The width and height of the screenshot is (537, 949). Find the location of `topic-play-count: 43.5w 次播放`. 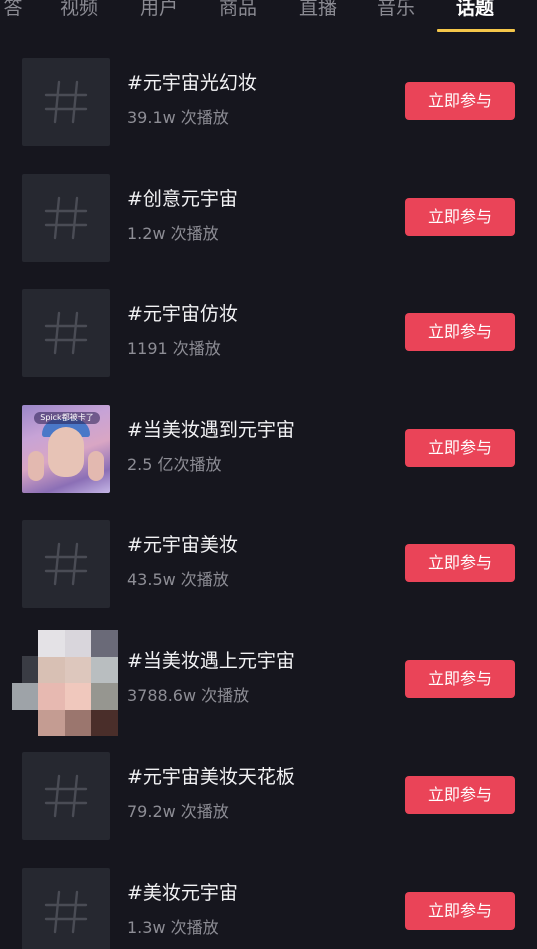

topic-play-count: 43.5w 次播放 is located at coordinates (178, 579).